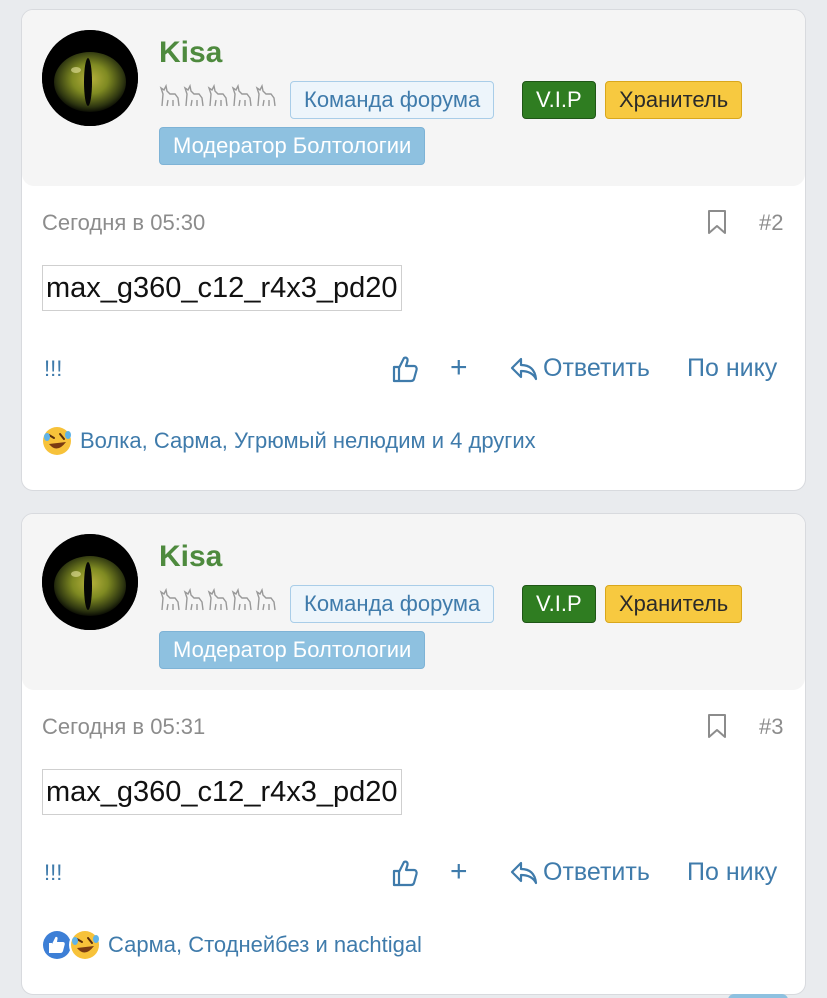 The height and width of the screenshot is (998, 827). Describe the element at coordinates (771, 727) in the screenshot. I see `post-number: #3` at that location.